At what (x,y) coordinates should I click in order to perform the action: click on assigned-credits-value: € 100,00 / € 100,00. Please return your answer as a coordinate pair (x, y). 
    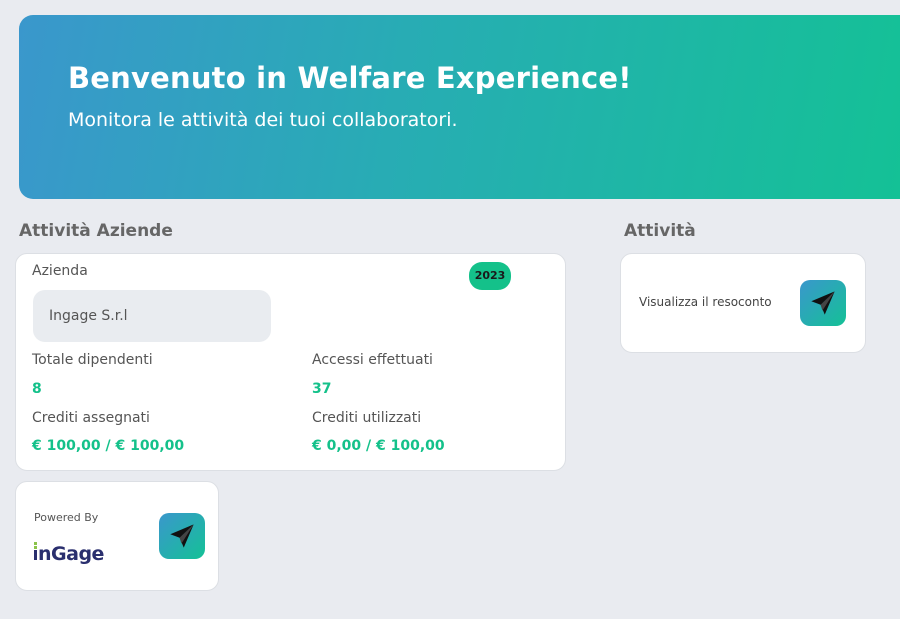
    Looking at the image, I should click on (108, 446).